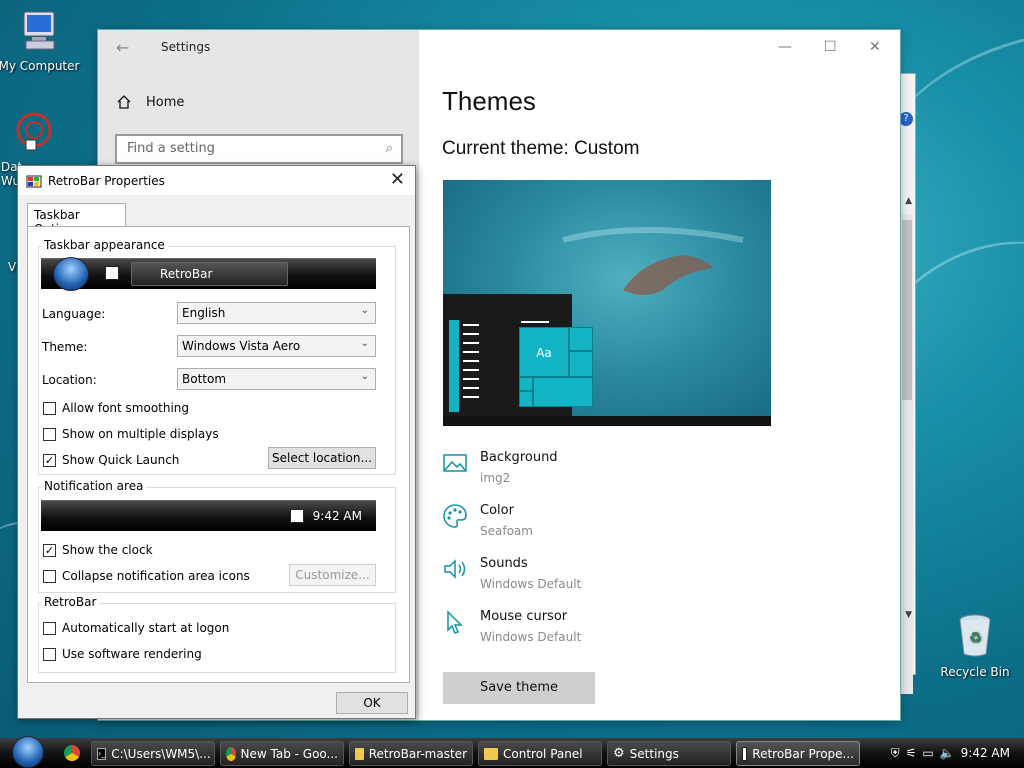 Image resolution: width=1024 pixels, height=768 pixels. I want to click on windows-orb-icon, so click(28, 752).